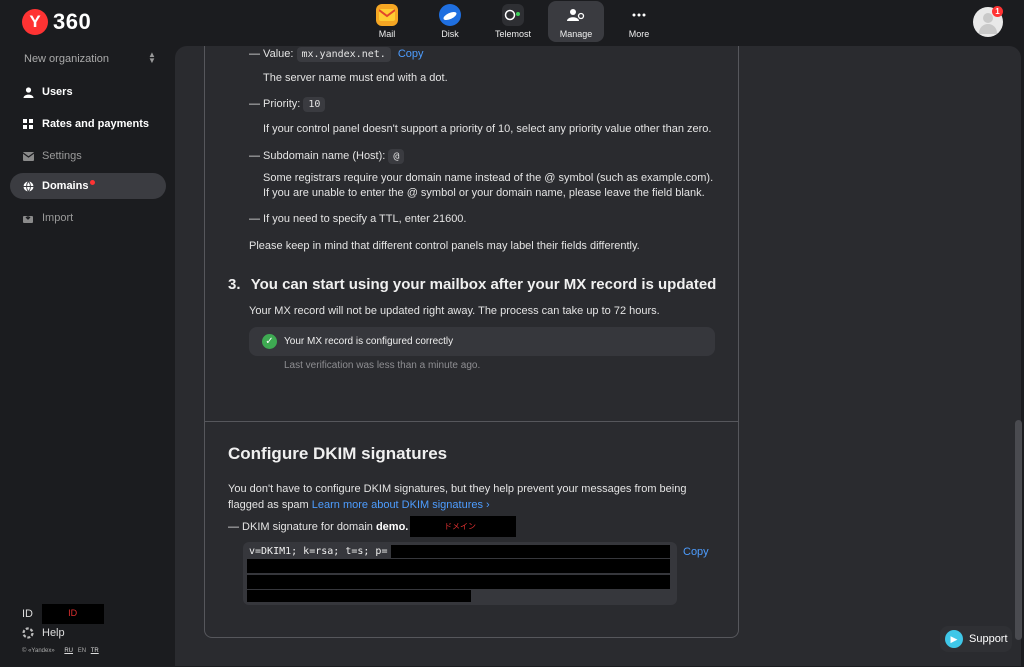 The width and height of the screenshot is (1024, 667). I want to click on help-link: Help, so click(43, 633).